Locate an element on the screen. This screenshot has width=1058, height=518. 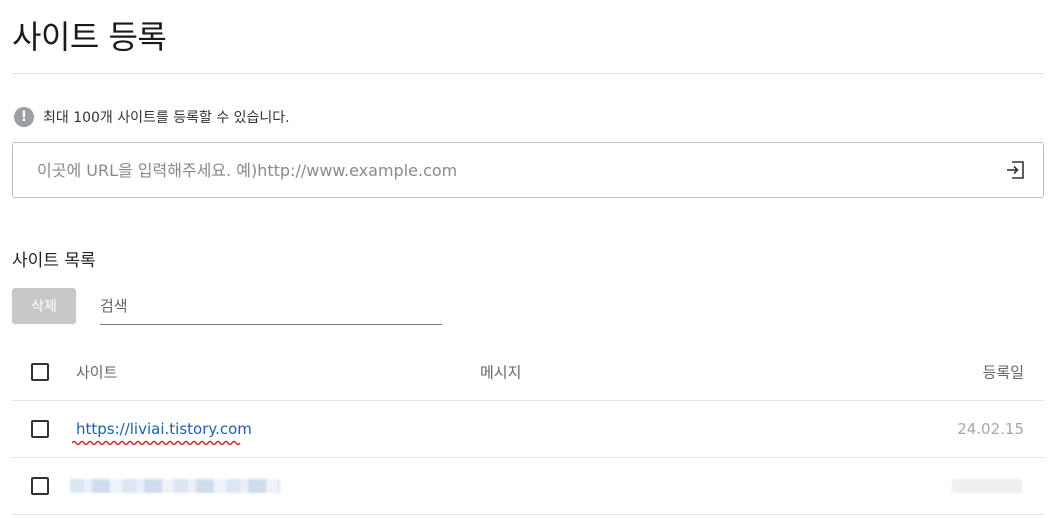
redacted-site is located at coordinates (175, 486).